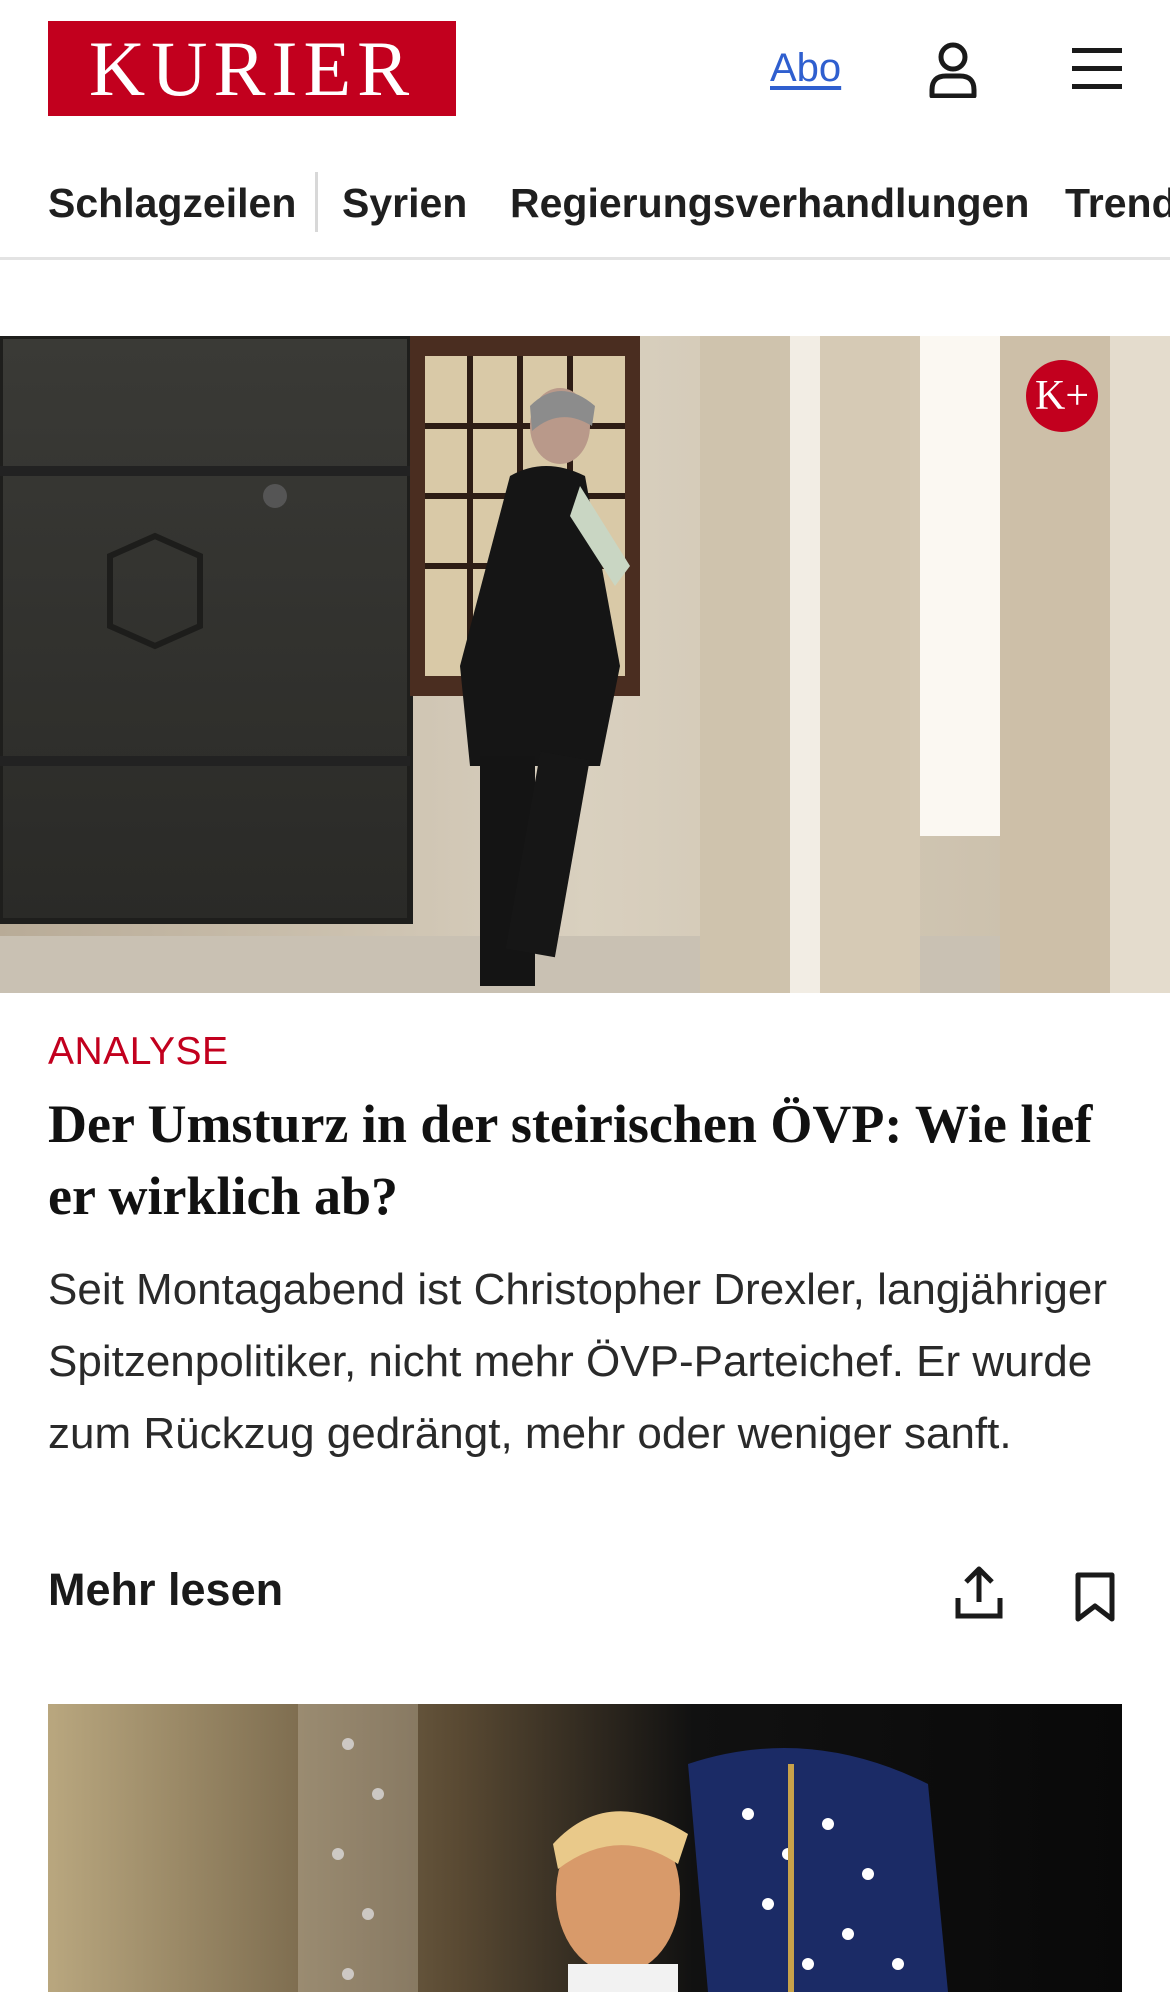  I want to click on nav-item-syrien: Syrien, so click(404, 203).